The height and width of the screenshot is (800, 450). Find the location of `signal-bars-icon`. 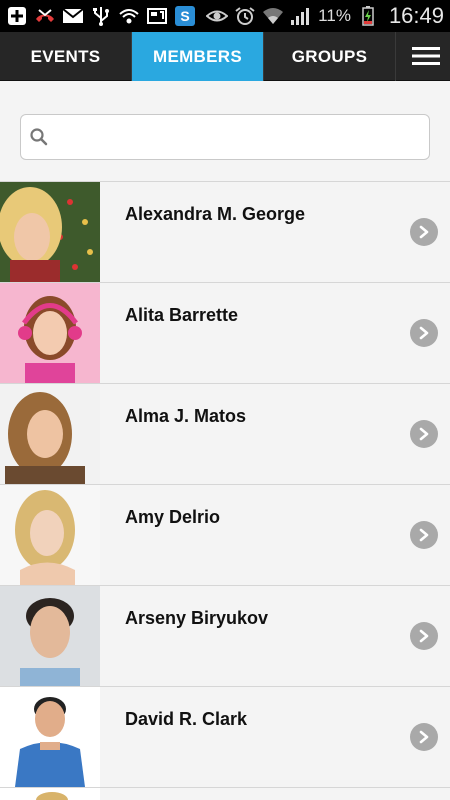

signal-bars-icon is located at coordinates (301, 16).